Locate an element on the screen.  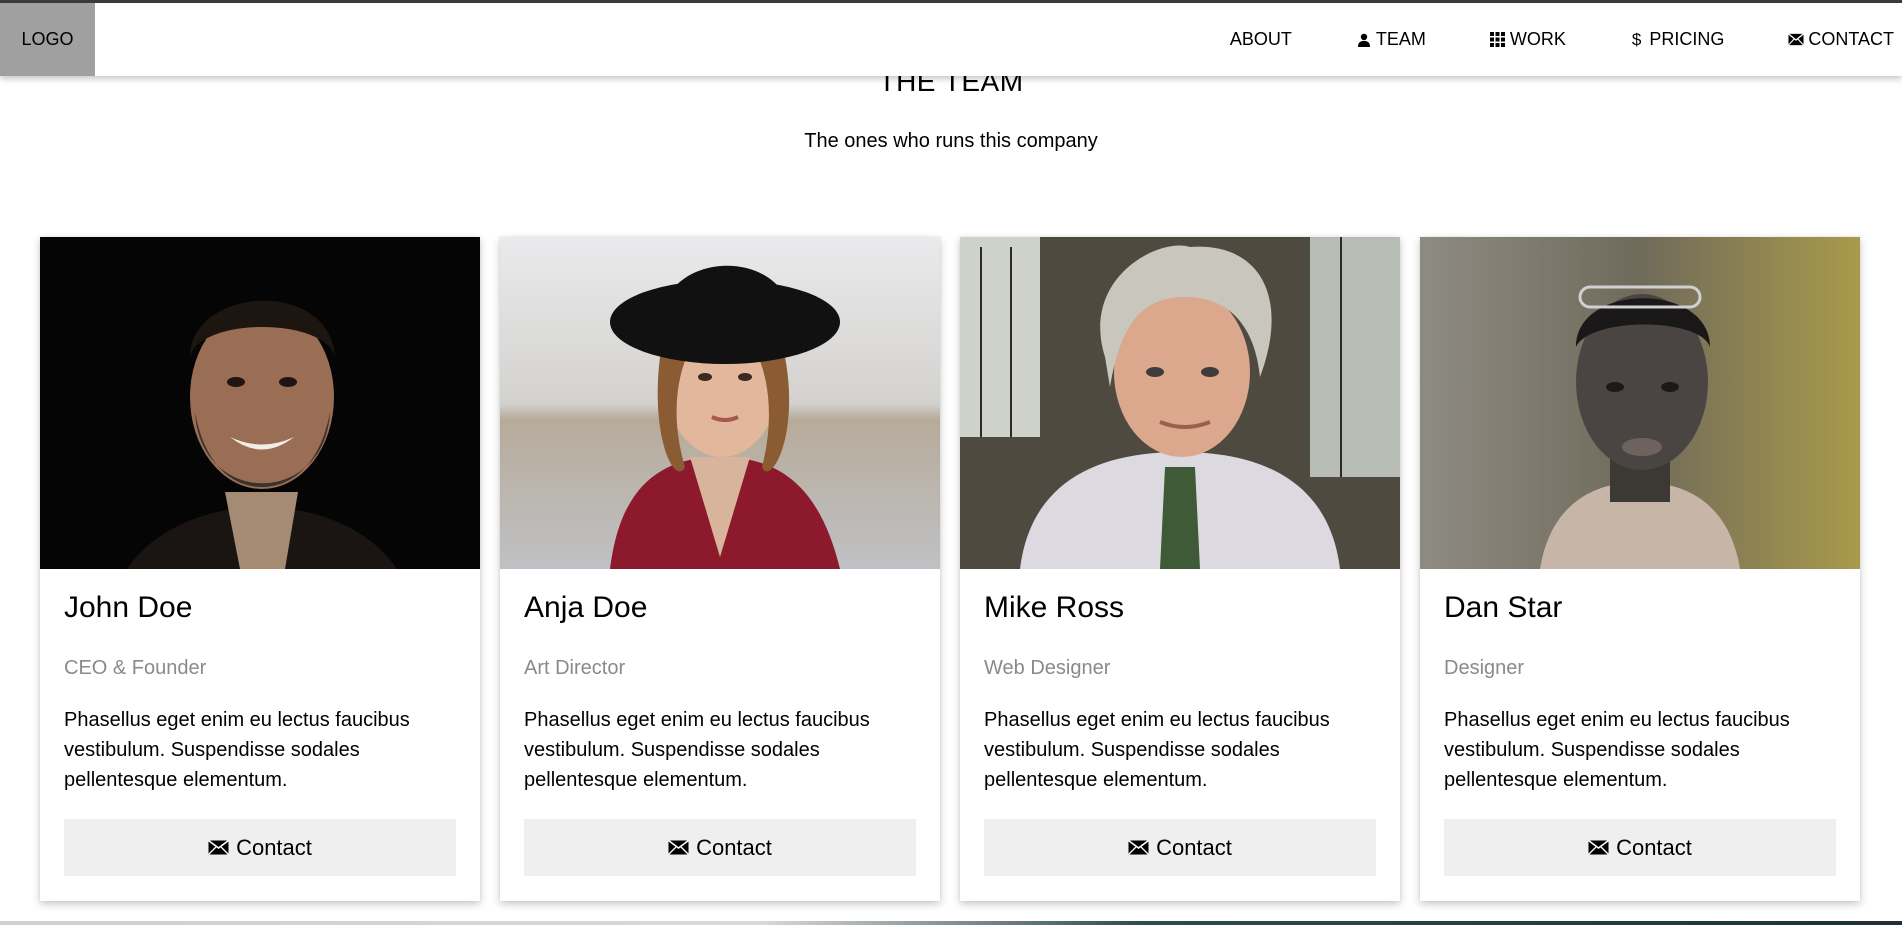
logo: LOGO is located at coordinates (47, 39).